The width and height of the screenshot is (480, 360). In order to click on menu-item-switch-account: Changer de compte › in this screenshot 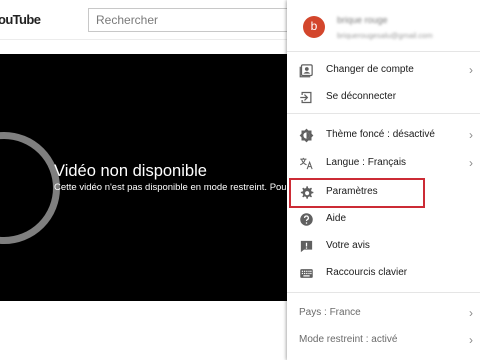, I will do `click(383, 70)`.